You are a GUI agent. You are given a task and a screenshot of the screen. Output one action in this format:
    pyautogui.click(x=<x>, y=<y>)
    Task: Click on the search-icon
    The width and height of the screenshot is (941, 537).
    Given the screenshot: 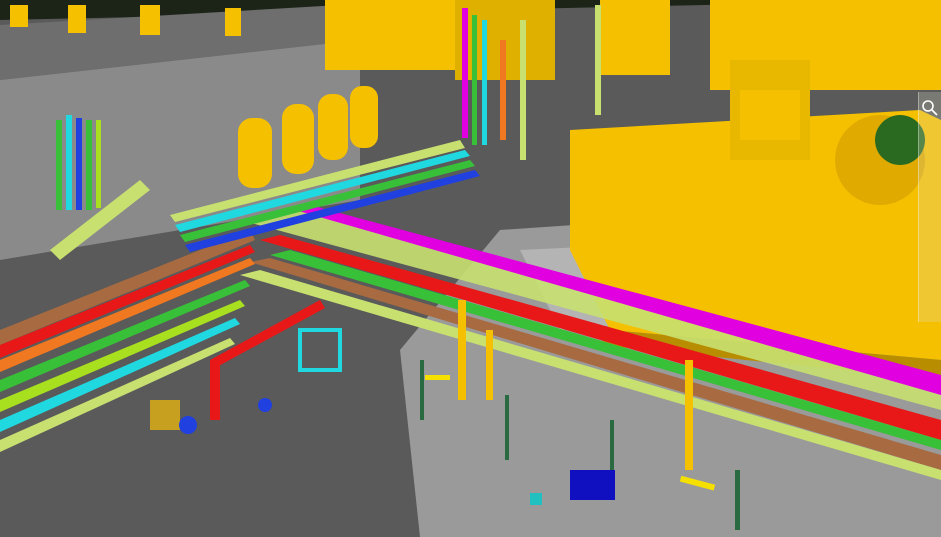 What is the action you would take?
    pyautogui.click(x=930, y=108)
    